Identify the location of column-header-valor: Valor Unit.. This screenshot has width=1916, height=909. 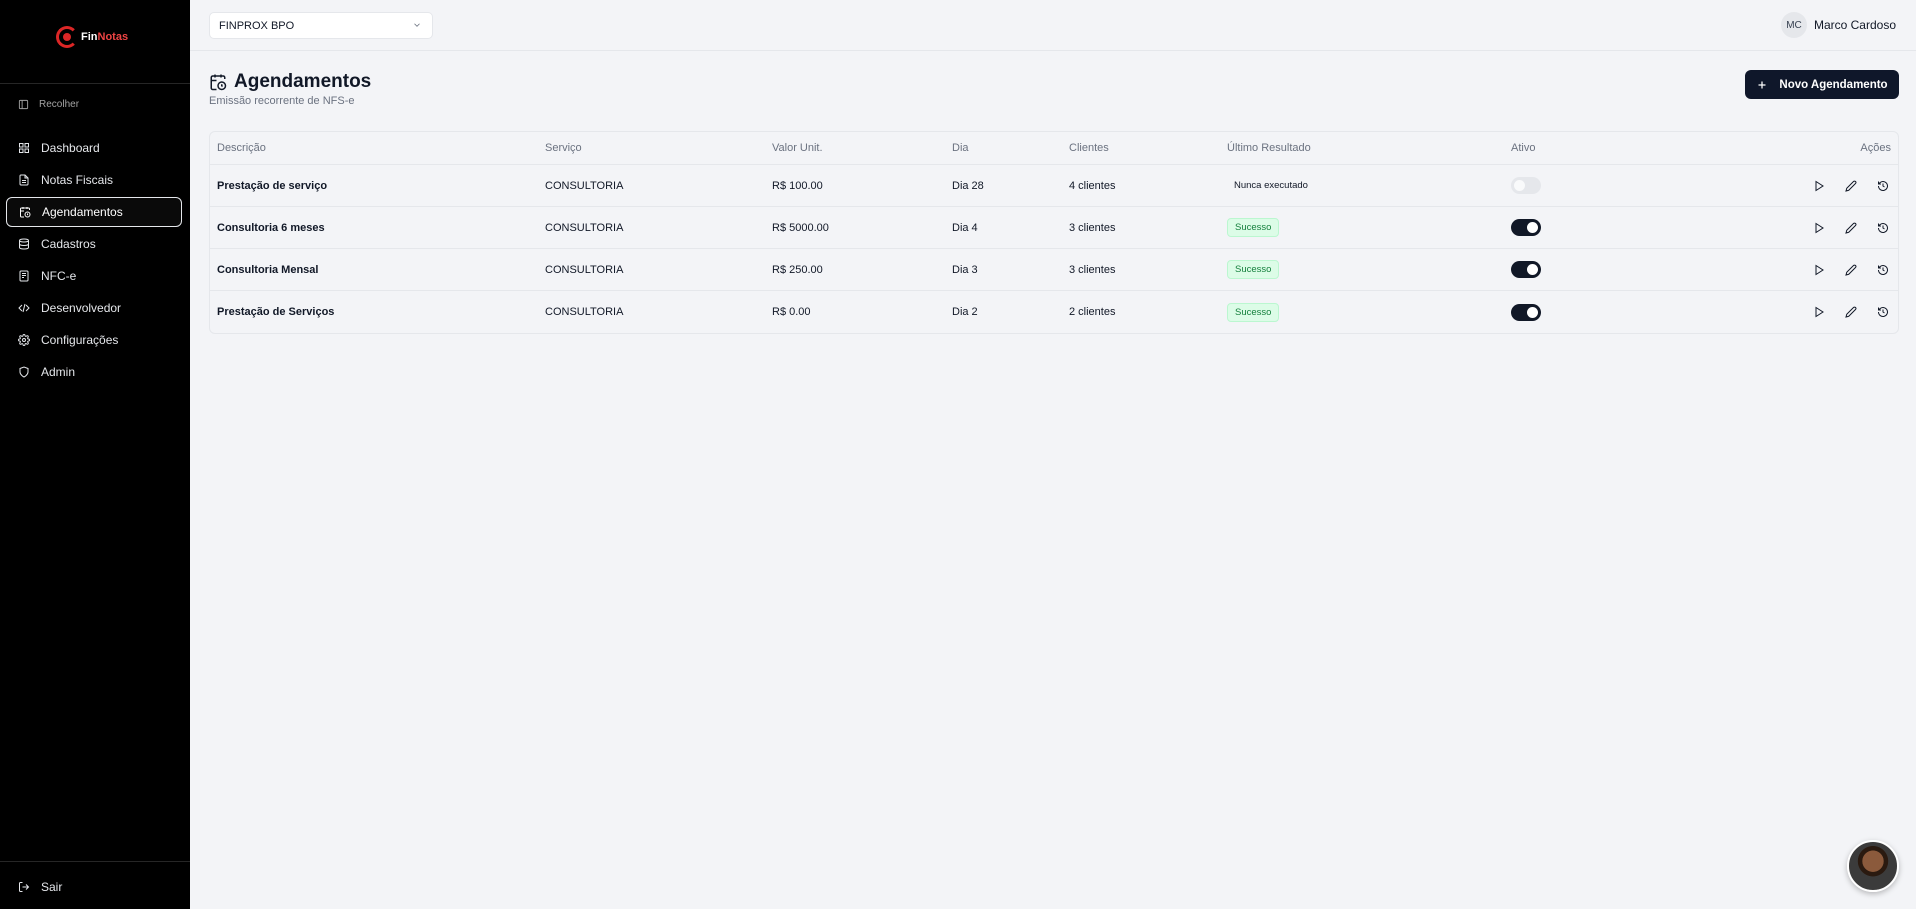
(797, 148).